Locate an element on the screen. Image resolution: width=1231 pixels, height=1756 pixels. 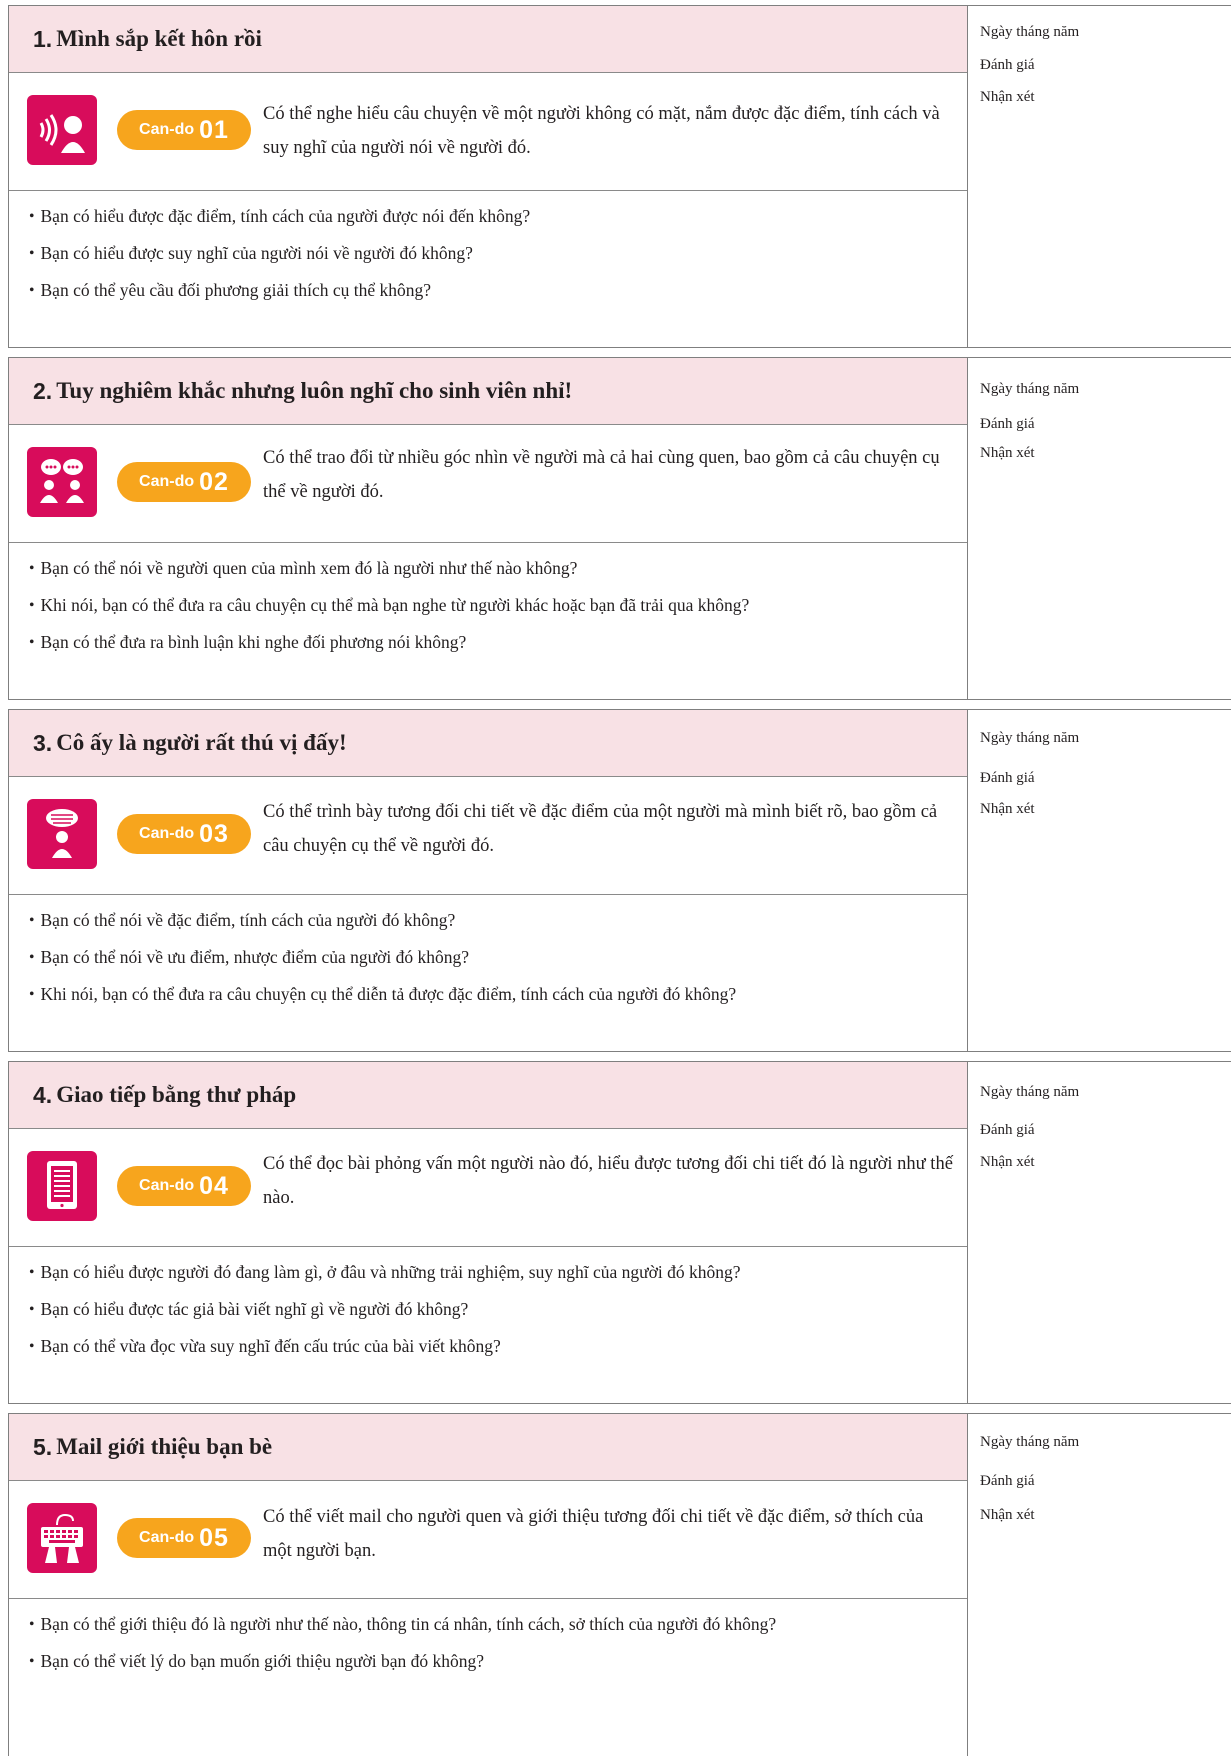
can-do-number: 05 is located at coordinates (214, 1537).